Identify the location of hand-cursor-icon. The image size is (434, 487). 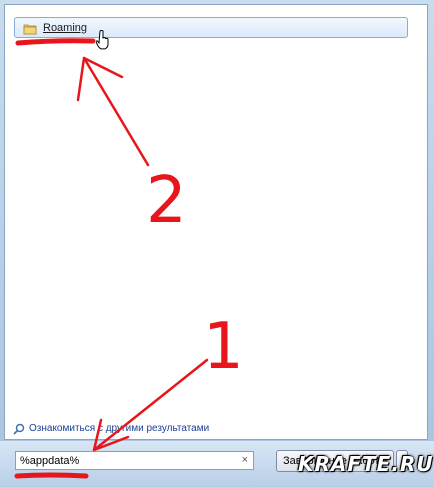
(102, 40).